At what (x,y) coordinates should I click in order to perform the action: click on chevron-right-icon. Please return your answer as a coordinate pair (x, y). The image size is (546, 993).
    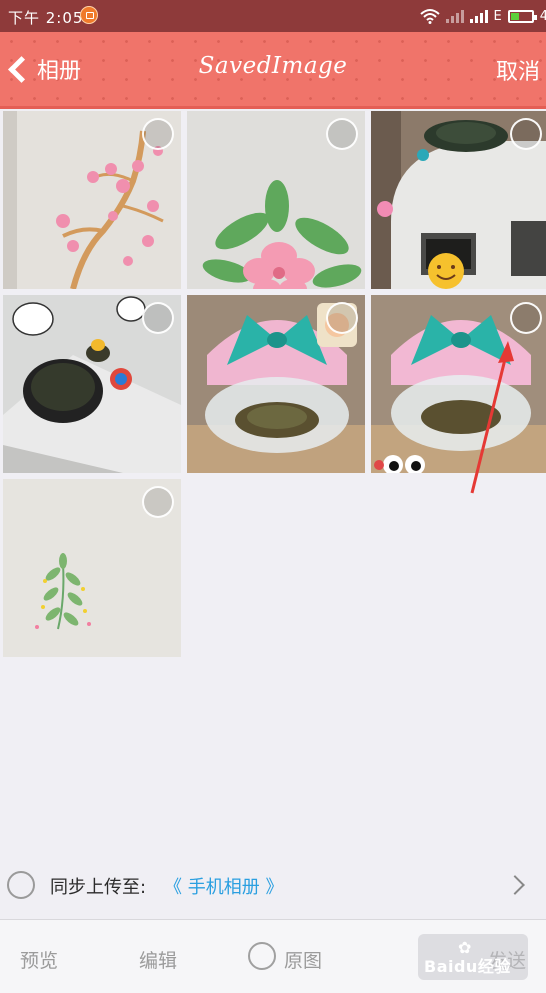
    Looking at the image, I should click on (515, 885).